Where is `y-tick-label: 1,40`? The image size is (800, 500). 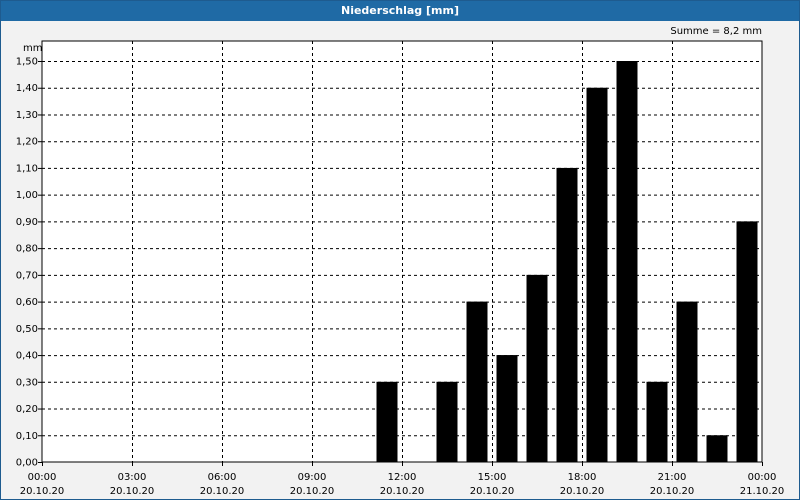
y-tick-label: 1,40 is located at coordinates (27, 88).